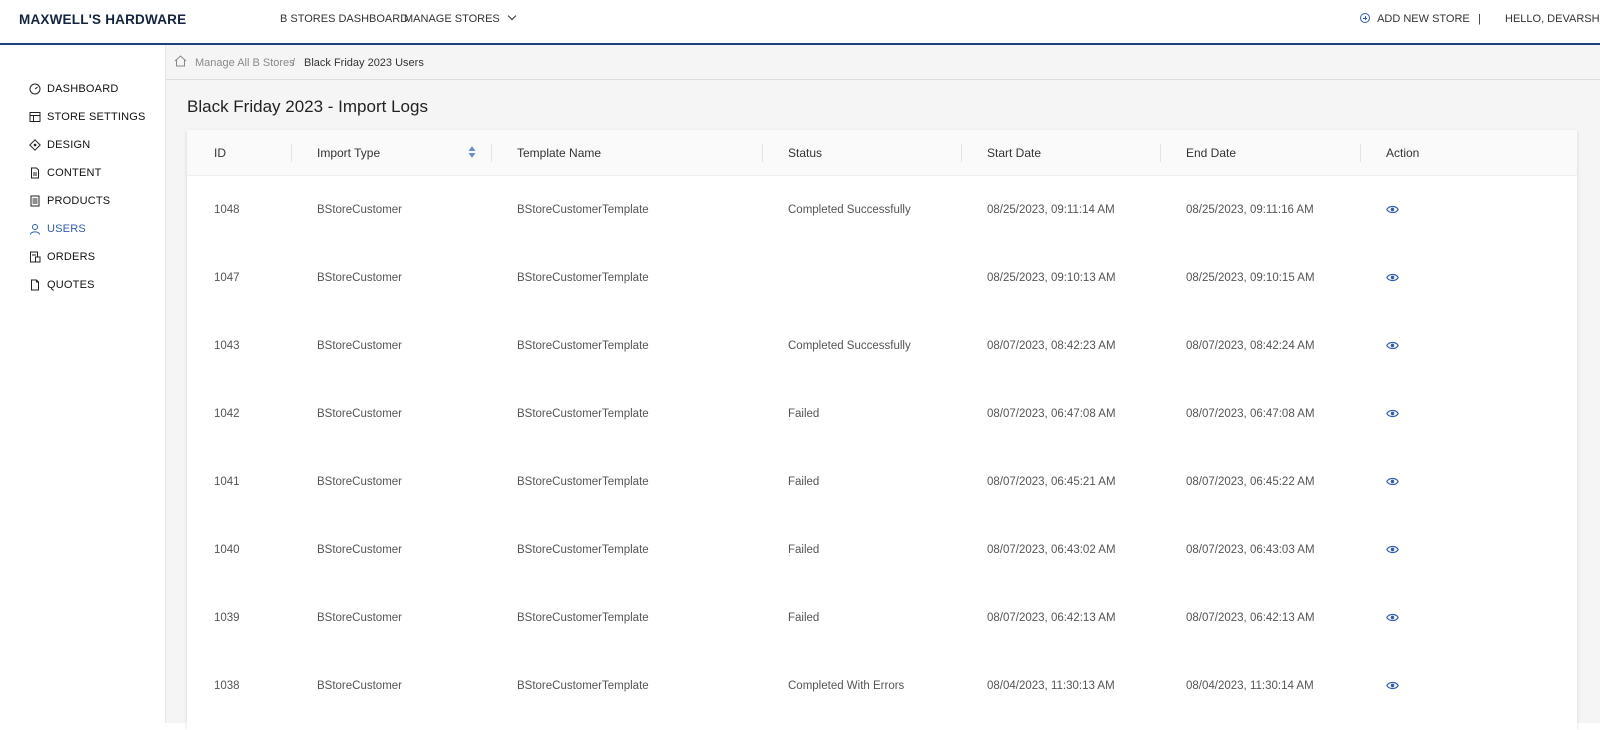  Describe the element at coordinates (227, 618) in the screenshot. I see `cell-id: 1039` at that location.